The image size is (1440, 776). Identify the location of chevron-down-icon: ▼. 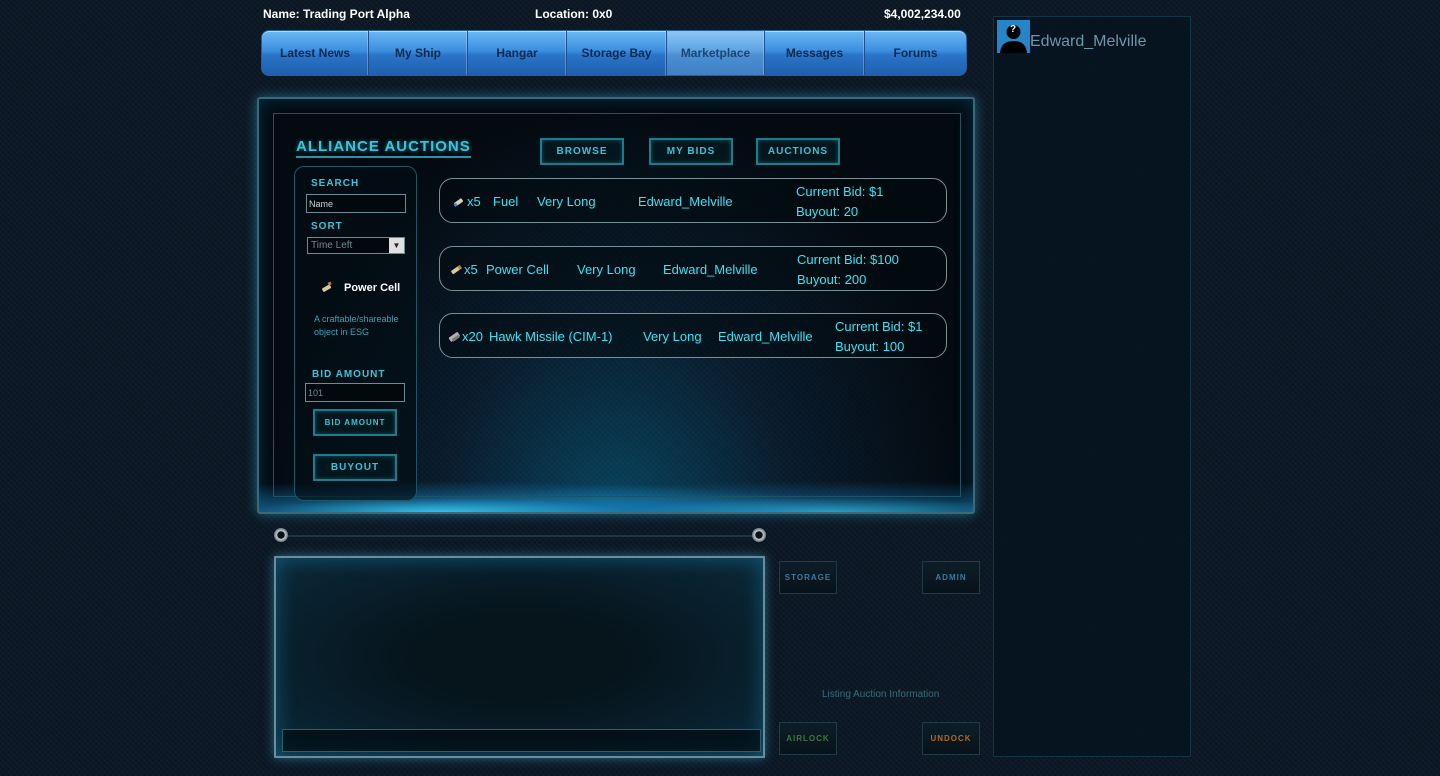
(396, 245).